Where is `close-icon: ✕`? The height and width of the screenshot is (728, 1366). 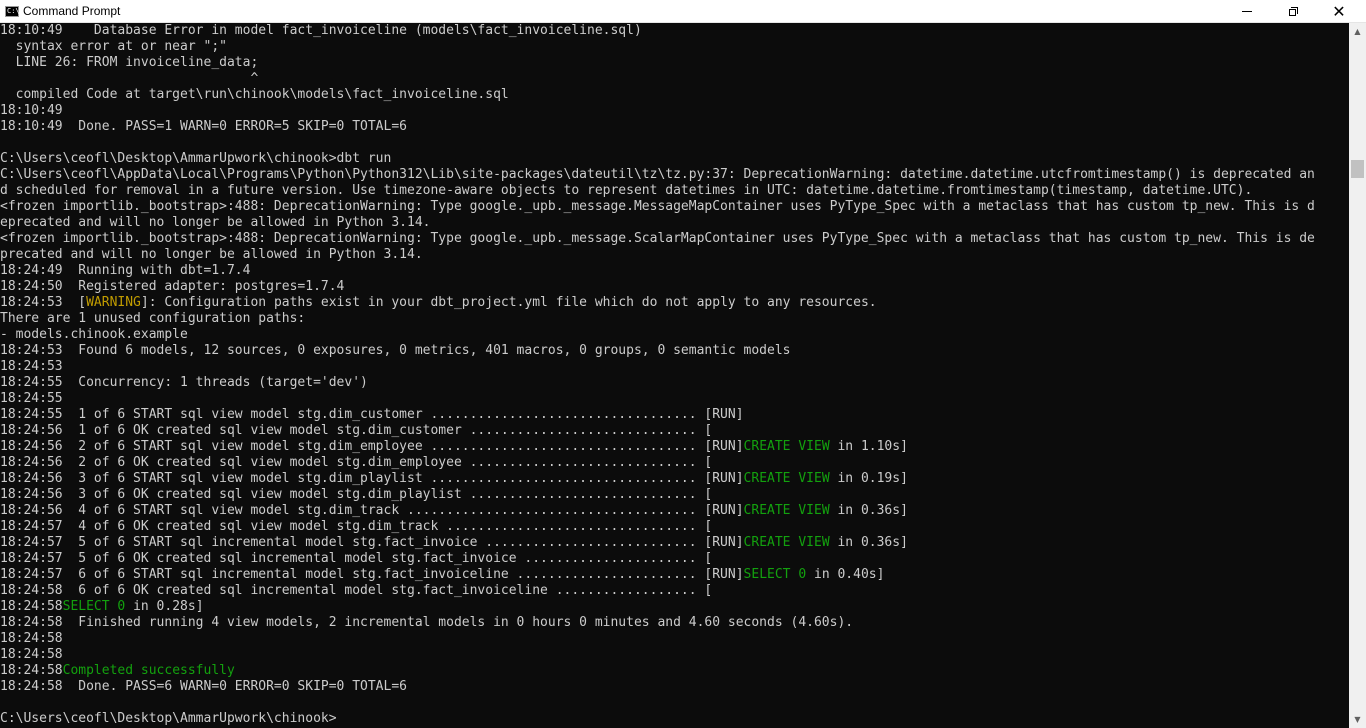
close-icon: ✕ is located at coordinates (1339, 11).